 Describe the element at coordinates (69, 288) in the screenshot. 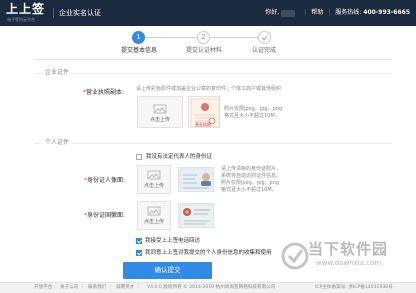

I see `footer-link-about: 关于公司` at that location.